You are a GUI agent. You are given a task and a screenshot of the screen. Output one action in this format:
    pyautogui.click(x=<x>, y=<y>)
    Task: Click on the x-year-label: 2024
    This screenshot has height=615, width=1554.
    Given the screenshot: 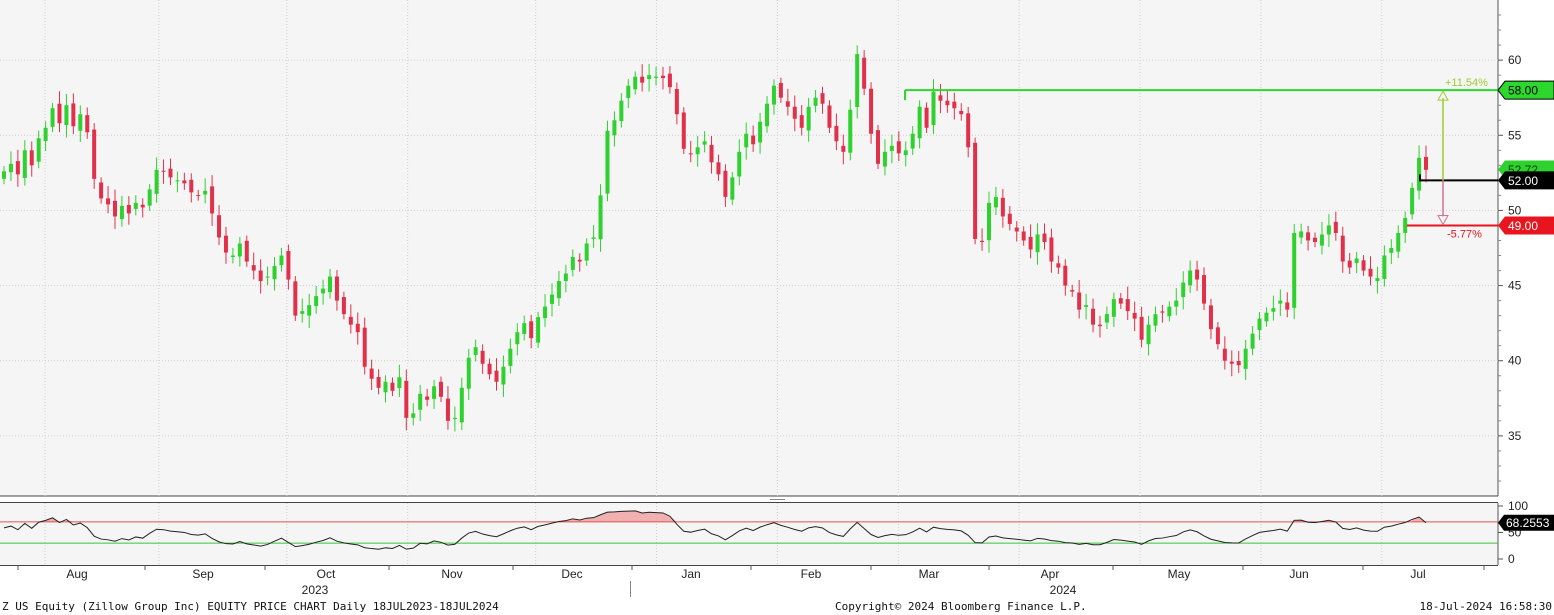 What is the action you would take?
    pyautogui.click(x=1063, y=590)
    